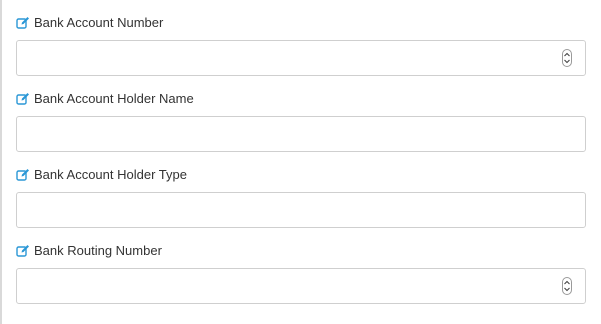 The height and width of the screenshot is (324, 601). I want to click on panel-left-border, so click(1, 162).